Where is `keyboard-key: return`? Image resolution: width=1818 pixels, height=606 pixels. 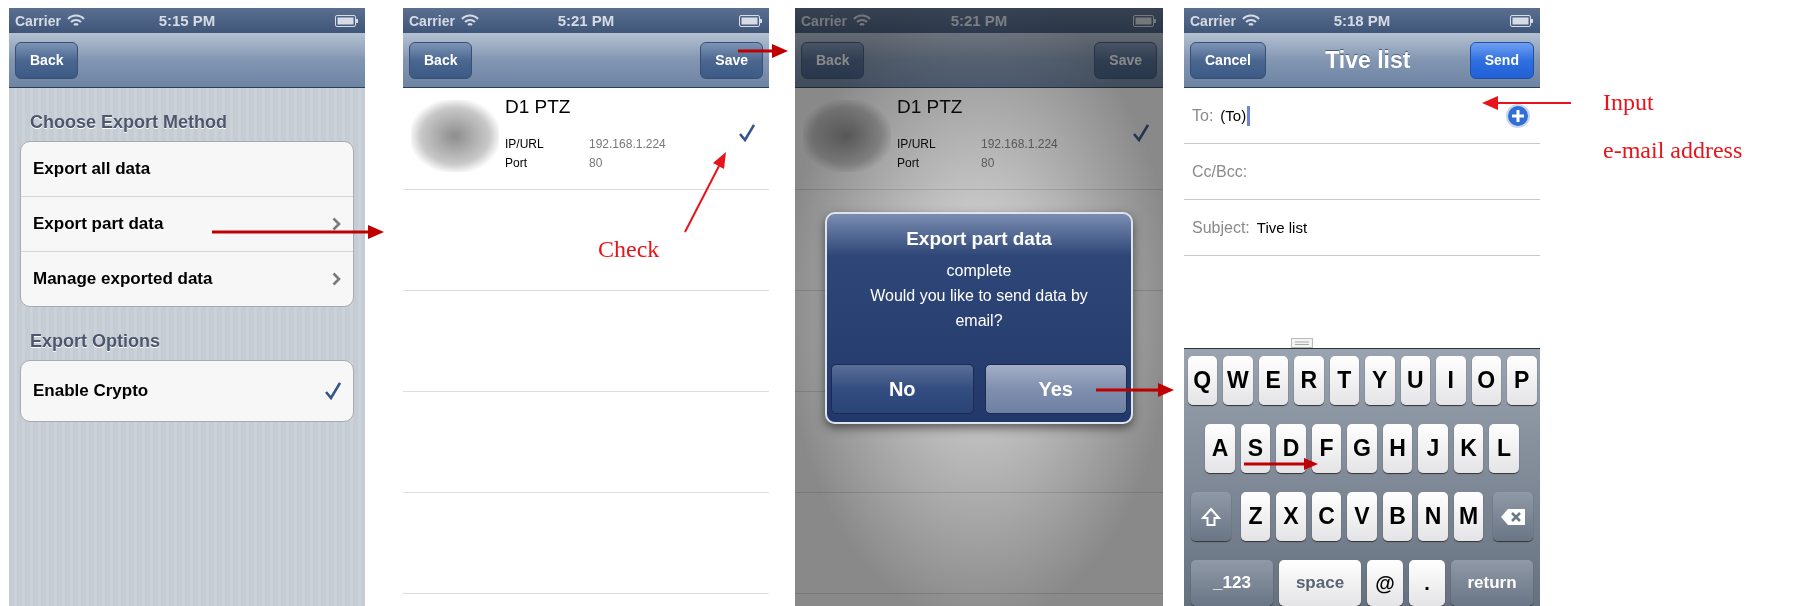
keyboard-key: return is located at coordinates (1492, 583).